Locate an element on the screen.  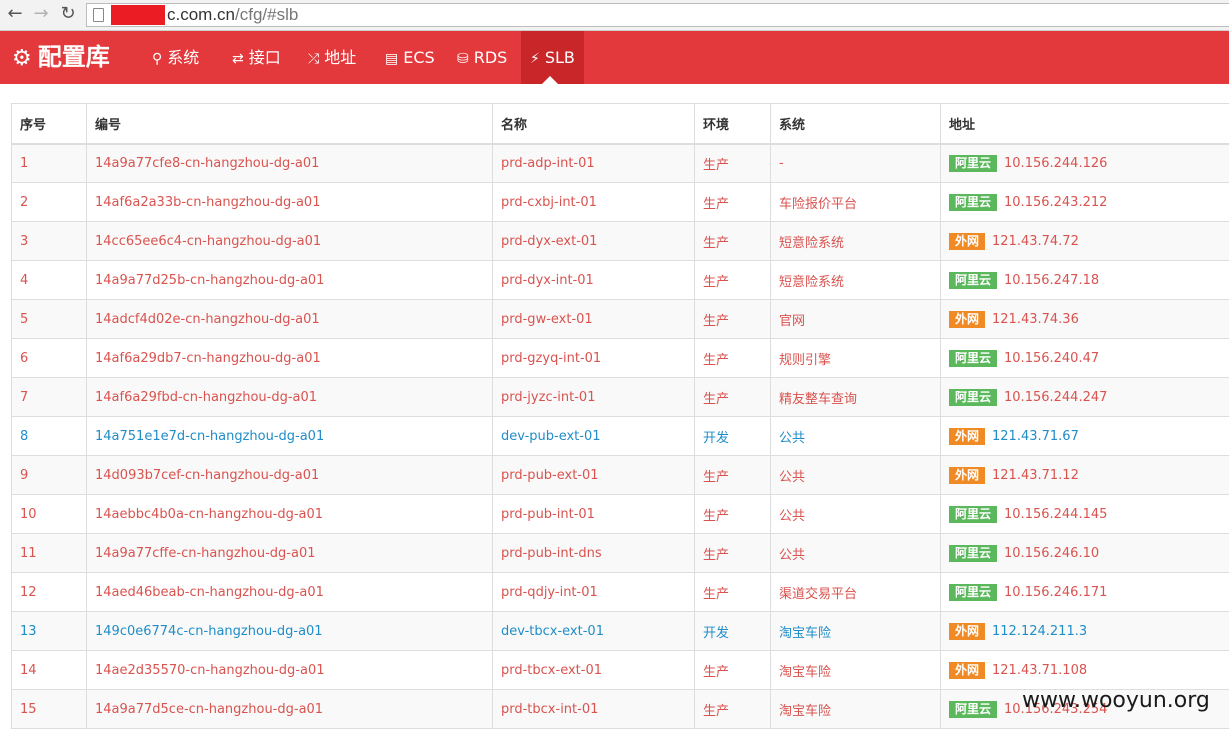
ip-address: 10.156.243.212 is located at coordinates (1056, 202).